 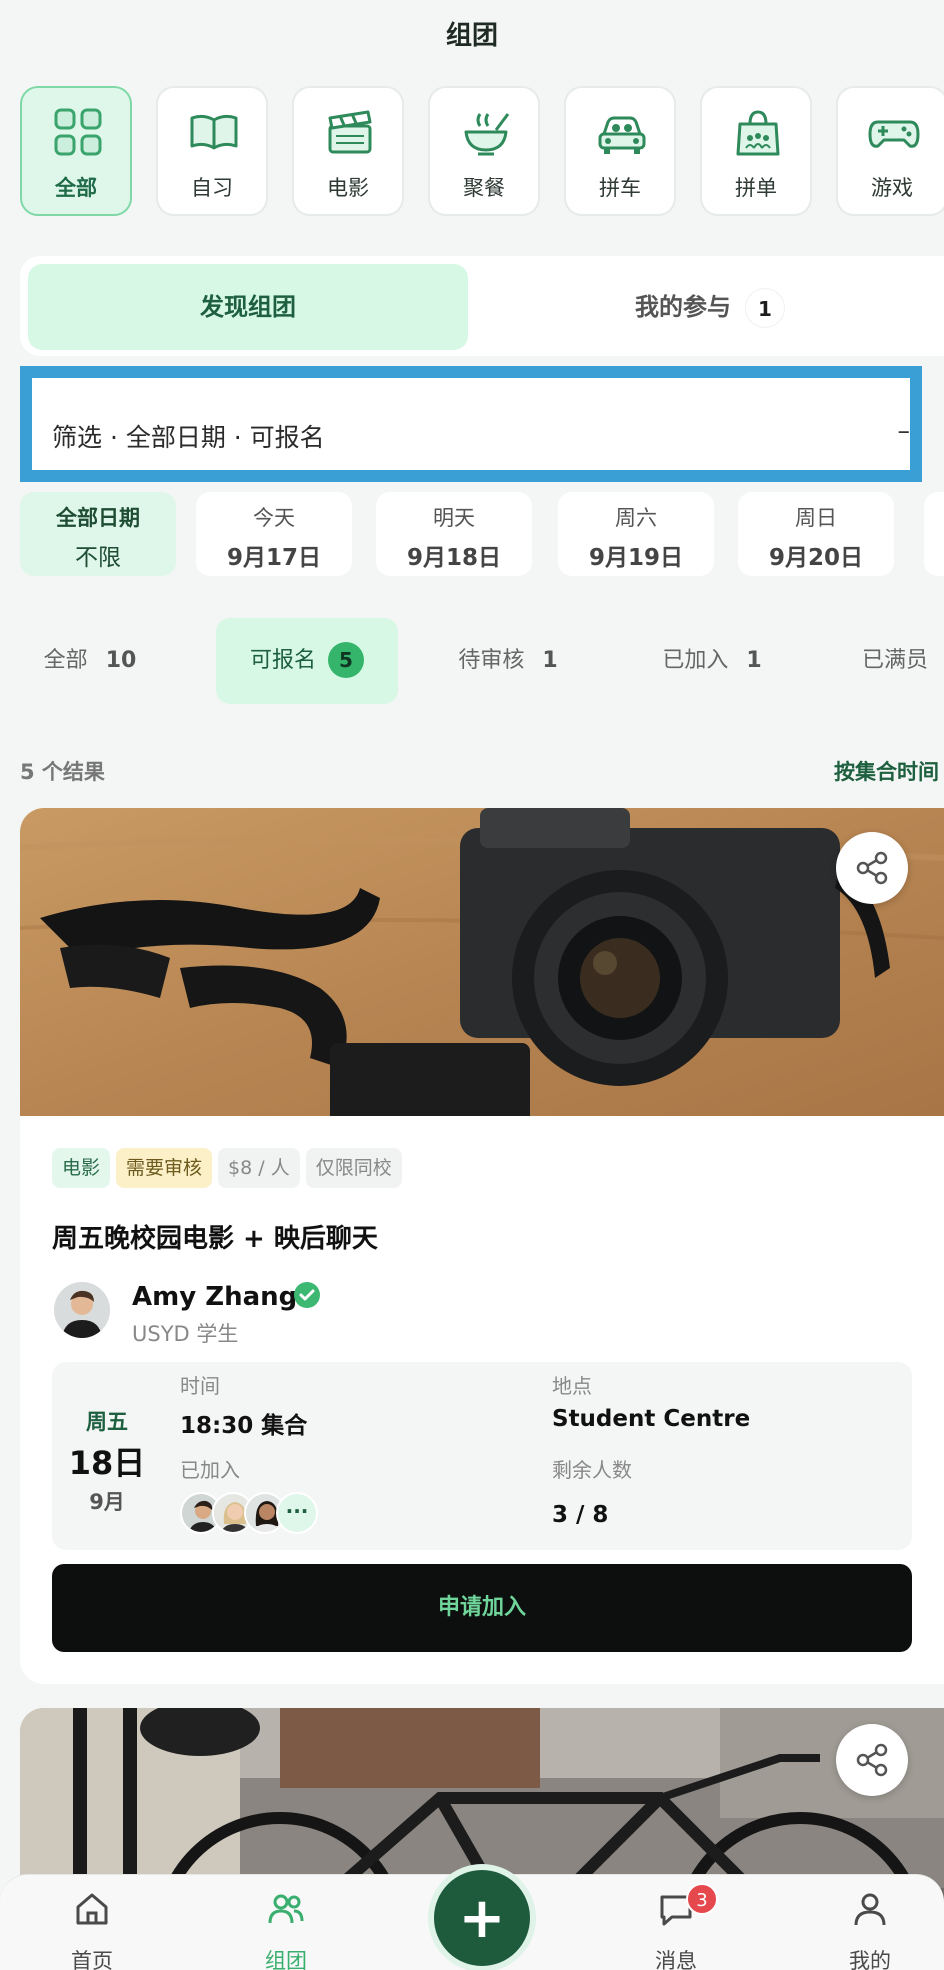 I want to click on date-chip-top: 全部日期, so click(x=98, y=518).